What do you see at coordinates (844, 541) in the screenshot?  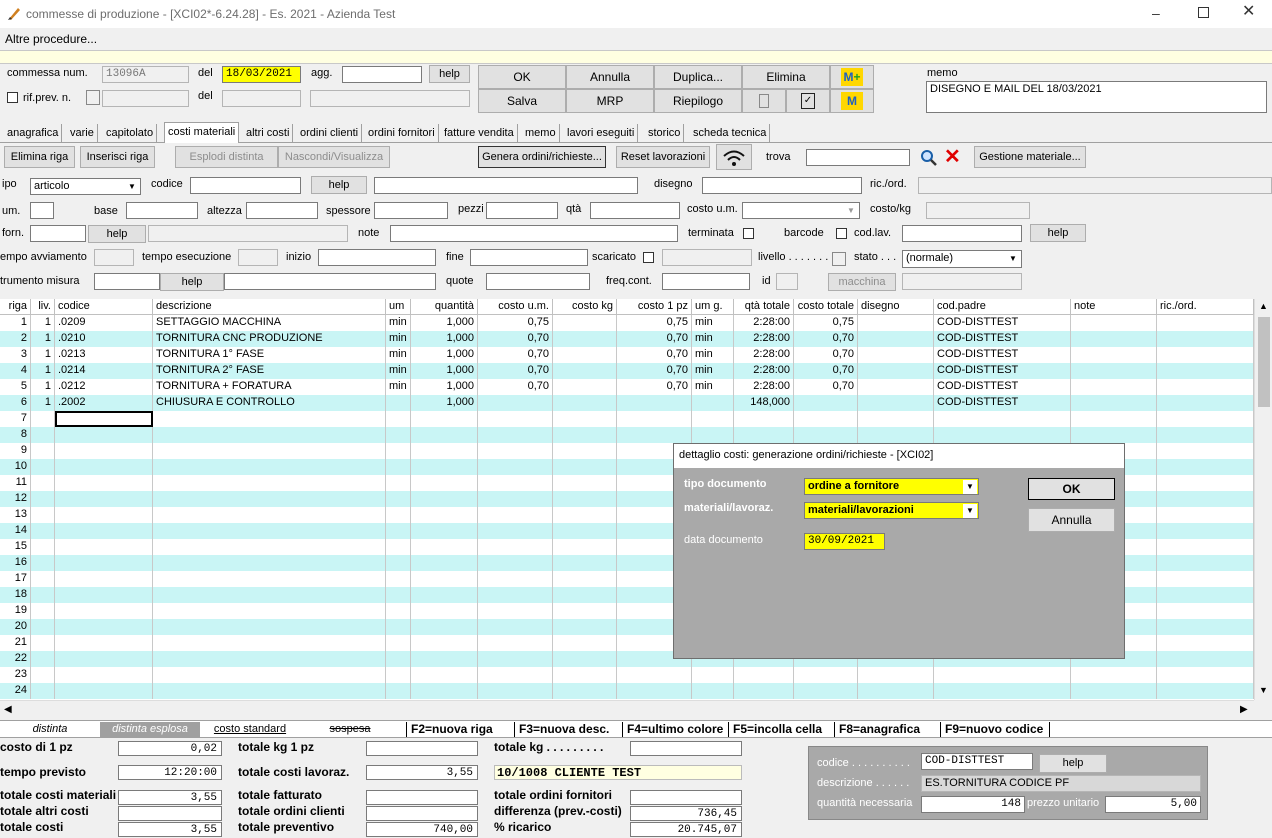 I see `data-documento-field: 30/09/2021` at bounding box center [844, 541].